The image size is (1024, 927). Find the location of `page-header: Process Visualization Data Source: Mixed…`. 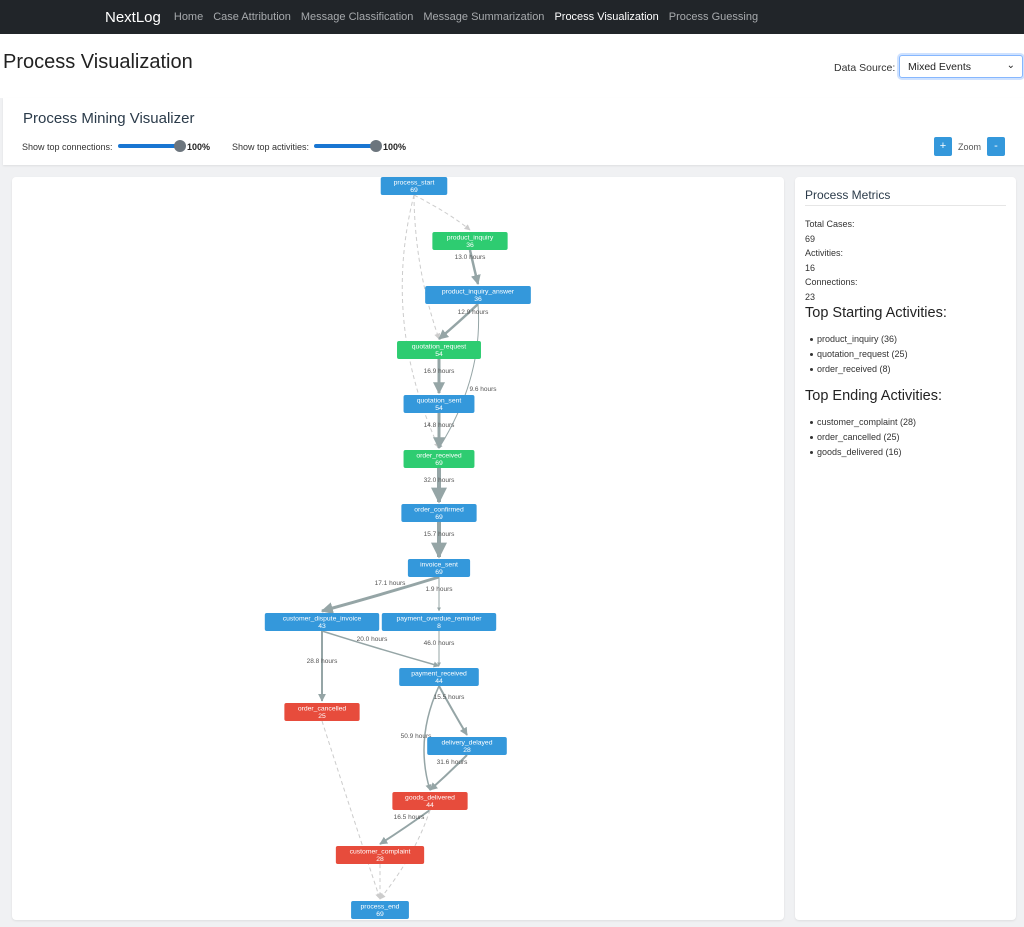

page-header: Process Visualization Data Source: Mixed… is located at coordinates (512, 66).